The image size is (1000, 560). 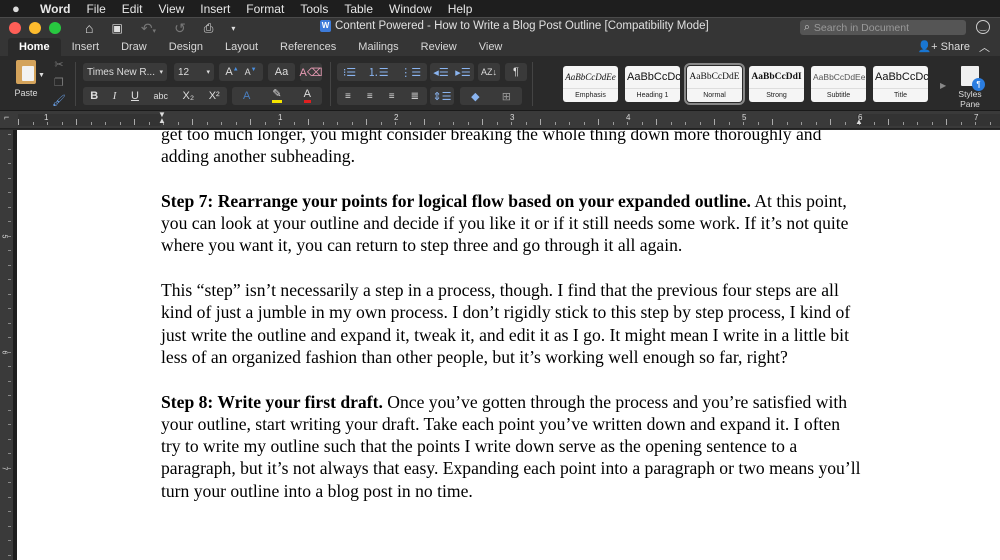 What do you see at coordinates (161, 72) in the screenshot?
I see `chevron-down-icon: ▾` at bounding box center [161, 72].